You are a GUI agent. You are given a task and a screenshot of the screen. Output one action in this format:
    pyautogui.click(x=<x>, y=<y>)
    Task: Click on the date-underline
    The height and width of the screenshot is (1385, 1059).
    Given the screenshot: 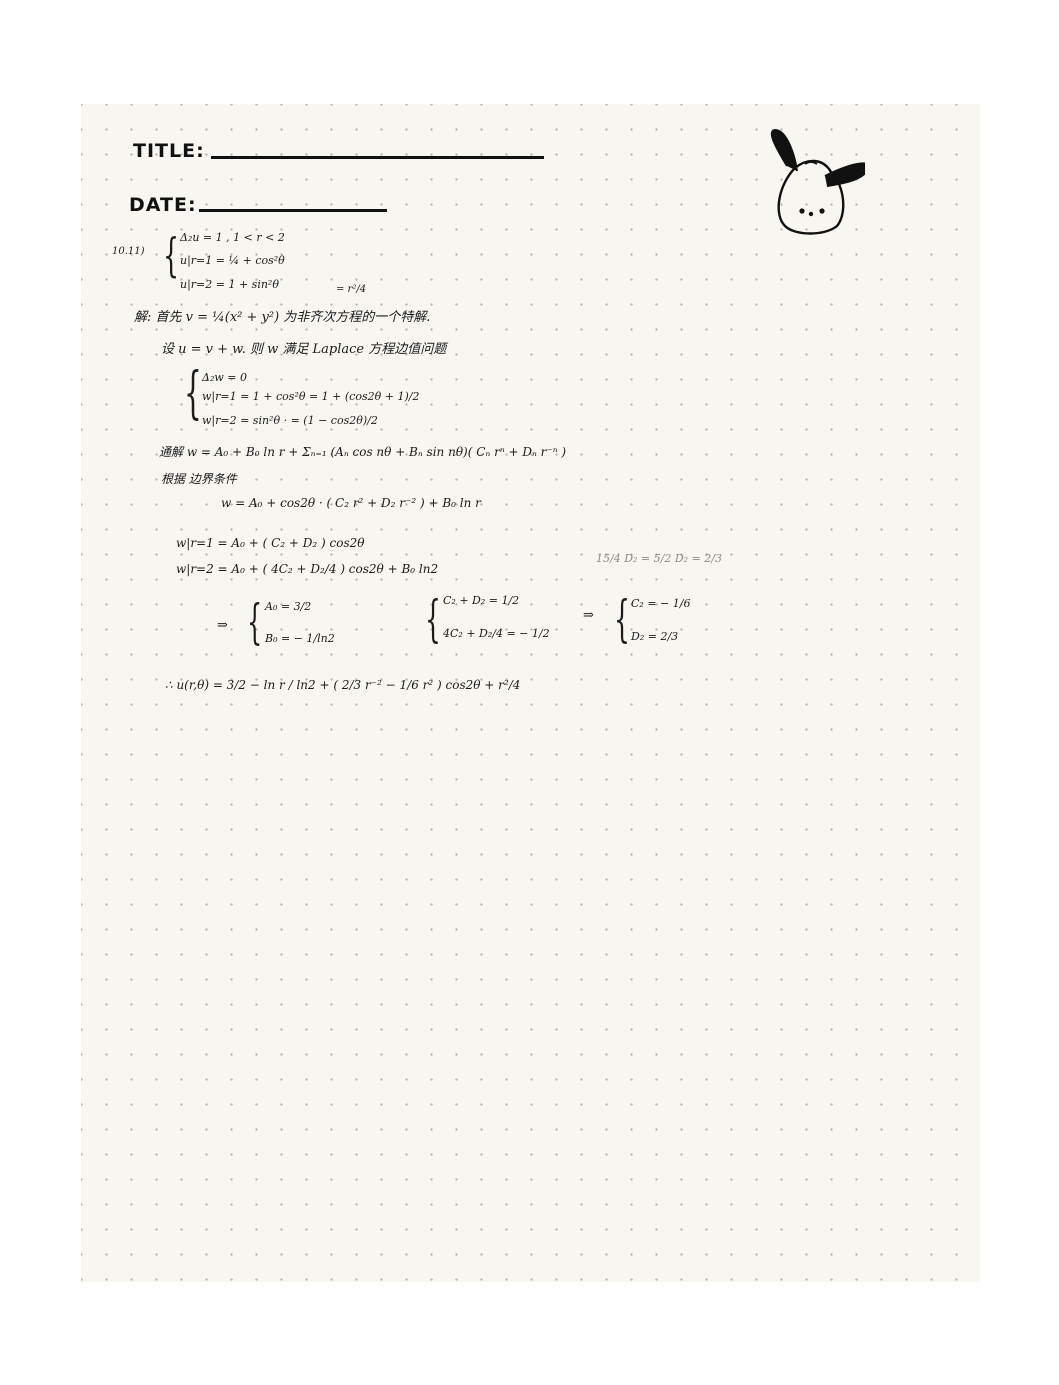 What is the action you would take?
    pyautogui.click(x=293, y=210)
    